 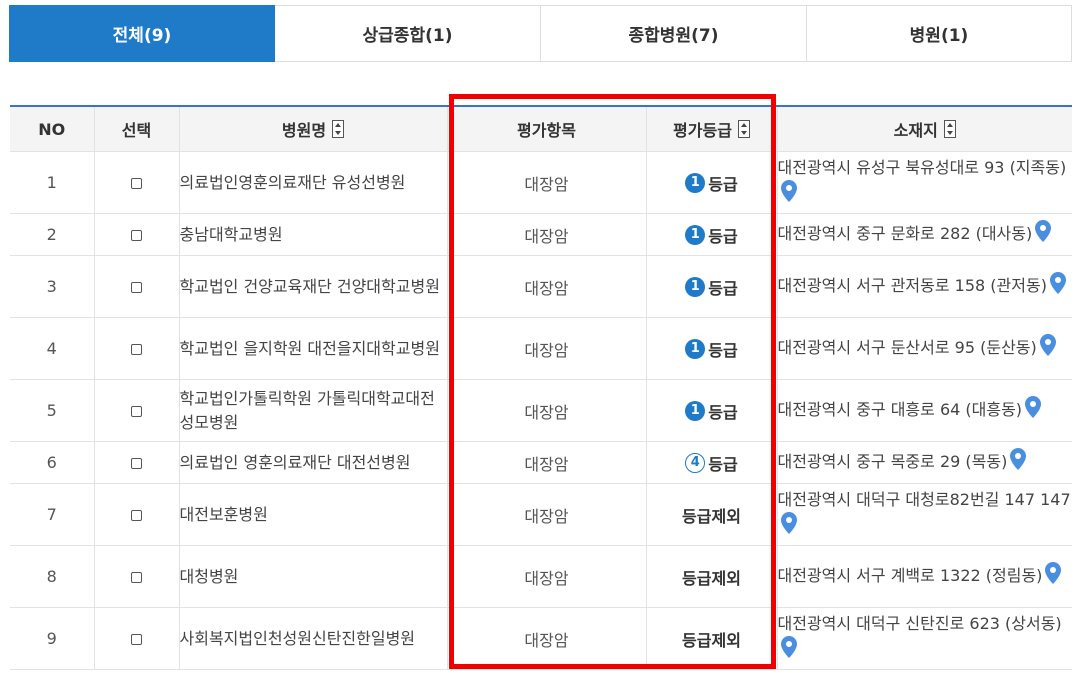 I want to click on hospital-name: 의료법인영훈의료재단 유성선병원, so click(x=313, y=182).